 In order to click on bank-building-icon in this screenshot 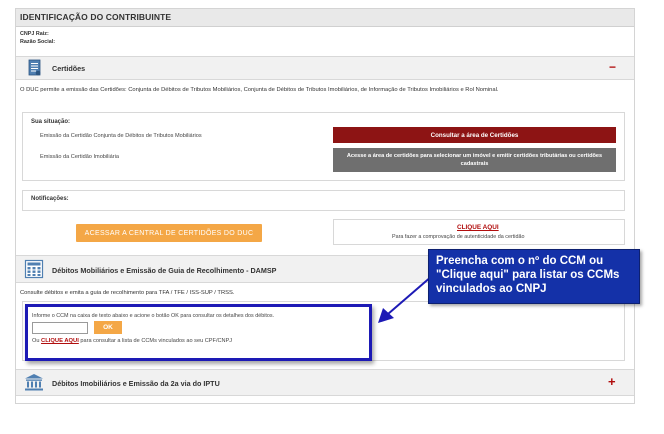, I will do `click(34, 382)`.